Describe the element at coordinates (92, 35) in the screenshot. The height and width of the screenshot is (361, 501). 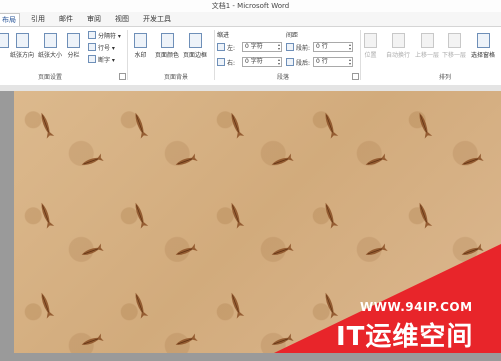
I see `breaks-icon` at that location.